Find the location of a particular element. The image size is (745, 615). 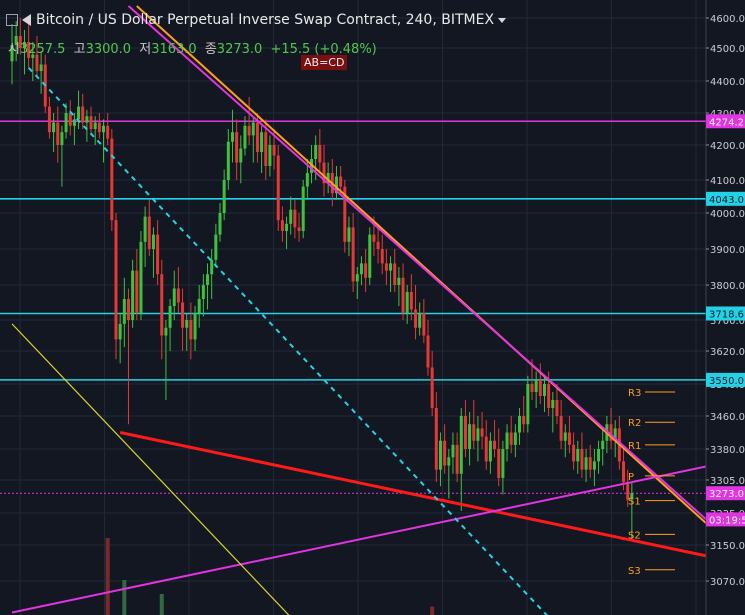

price-tick-label: 3380.0 is located at coordinates (727, 450).